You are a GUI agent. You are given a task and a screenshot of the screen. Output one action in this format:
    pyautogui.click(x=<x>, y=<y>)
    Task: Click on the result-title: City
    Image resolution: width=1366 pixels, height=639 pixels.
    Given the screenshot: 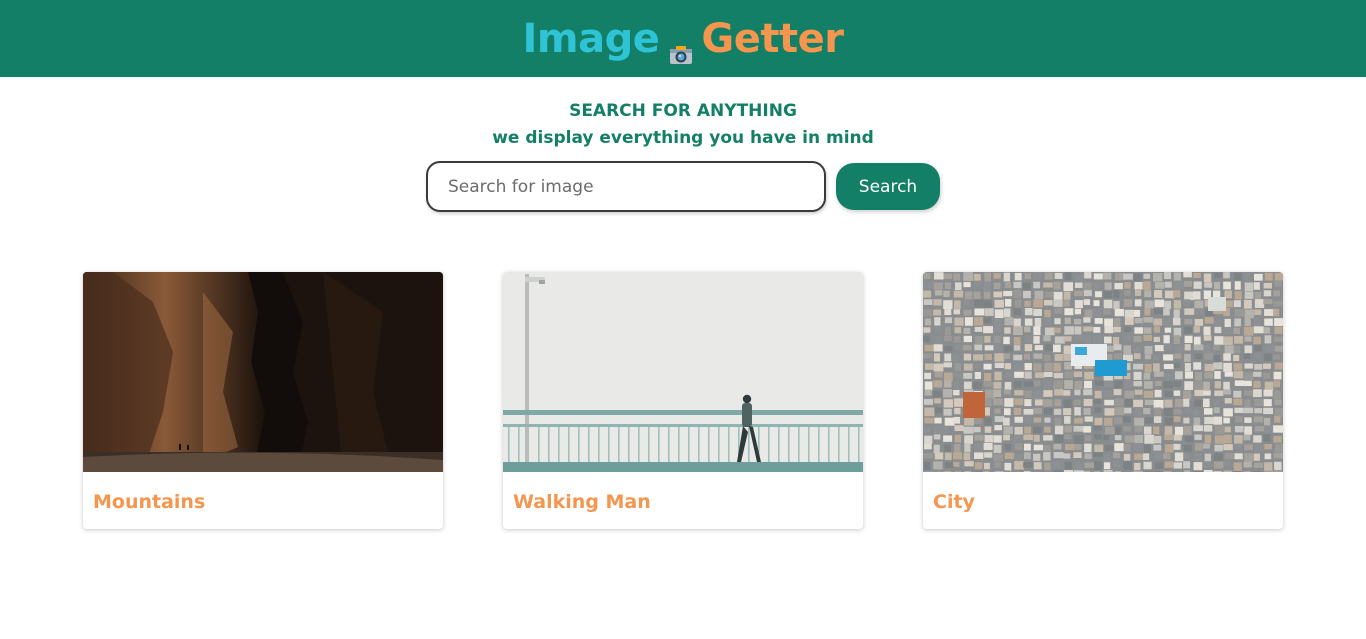 What is the action you would take?
    pyautogui.click(x=954, y=502)
    